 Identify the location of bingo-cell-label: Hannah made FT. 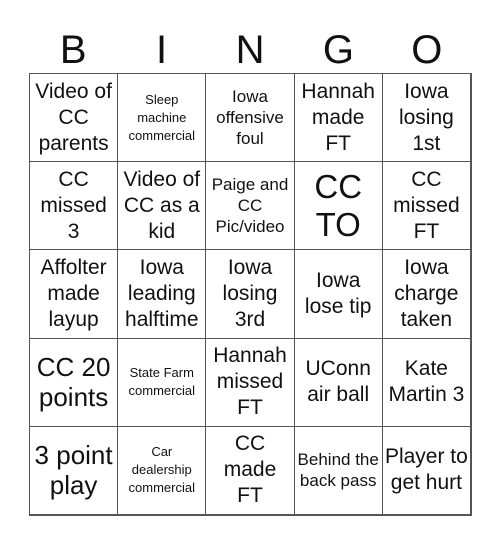
(338, 117).